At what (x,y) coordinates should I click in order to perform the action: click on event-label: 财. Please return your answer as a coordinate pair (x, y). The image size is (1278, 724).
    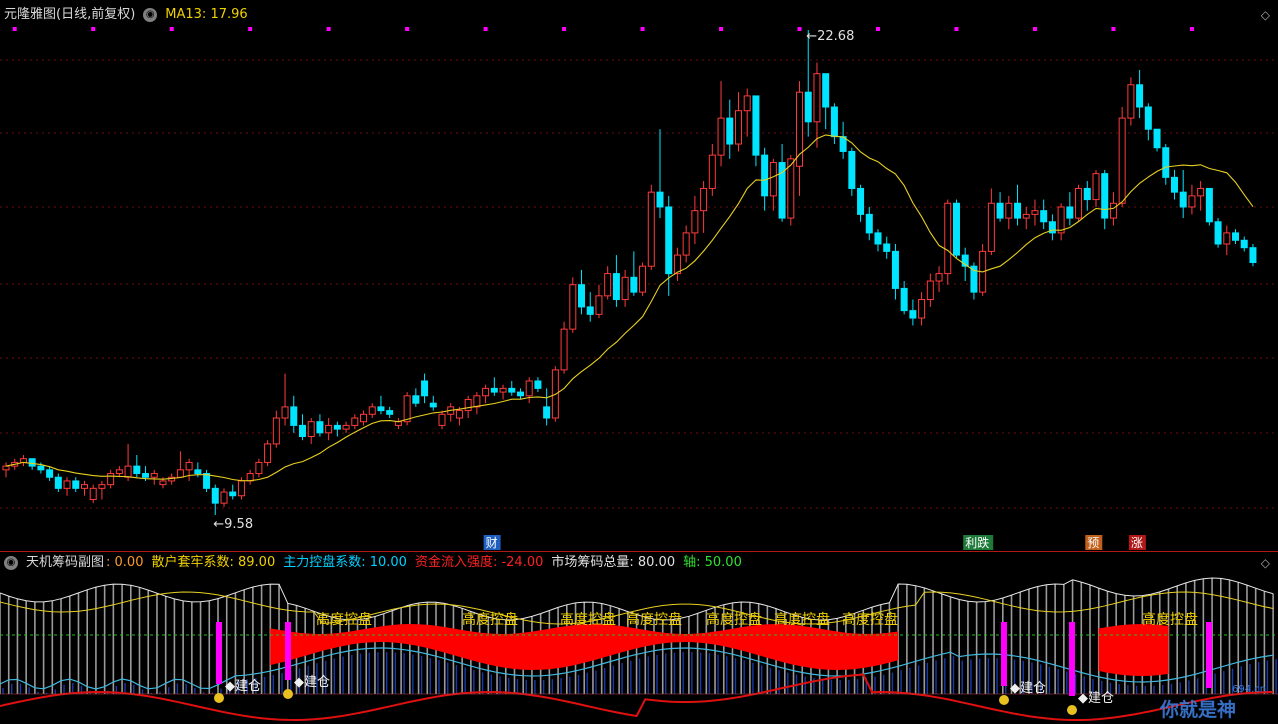
    Looking at the image, I should click on (492, 543).